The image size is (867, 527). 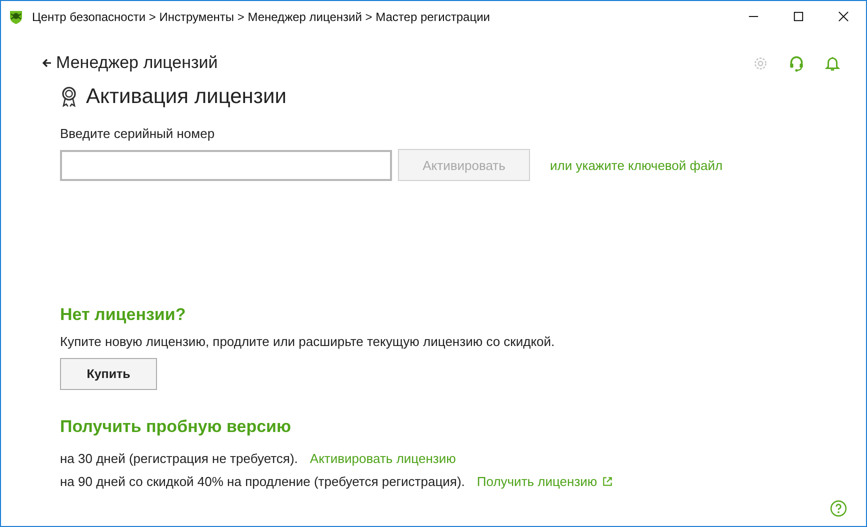 What do you see at coordinates (261, 17) in the screenshot?
I see `window-title: Центр безопасности > Инструменты > Менеджер лицензий > Мастер регистрации` at bounding box center [261, 17].